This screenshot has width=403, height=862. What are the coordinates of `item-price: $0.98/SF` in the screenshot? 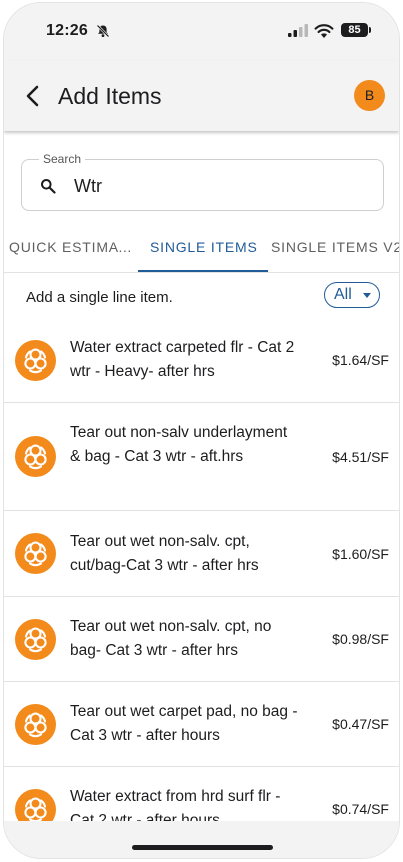 It's located at (360, 639).